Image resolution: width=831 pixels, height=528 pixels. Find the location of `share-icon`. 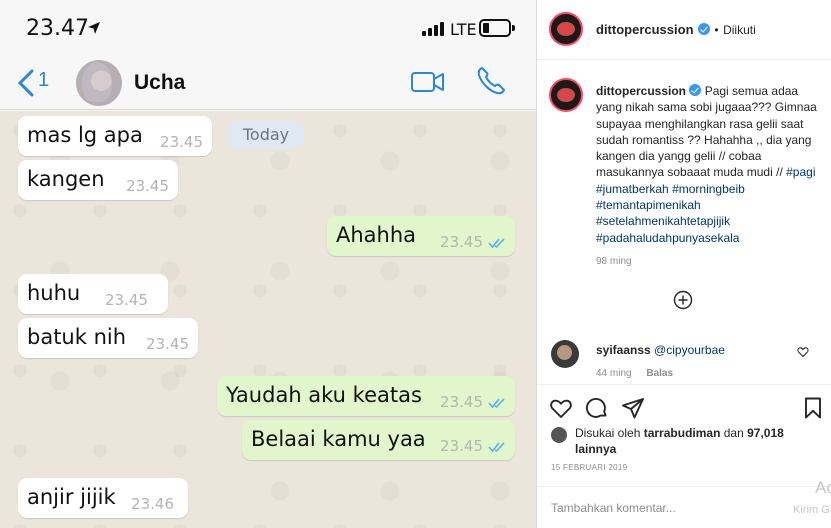

share-icon is located at coordinates (633, 408).